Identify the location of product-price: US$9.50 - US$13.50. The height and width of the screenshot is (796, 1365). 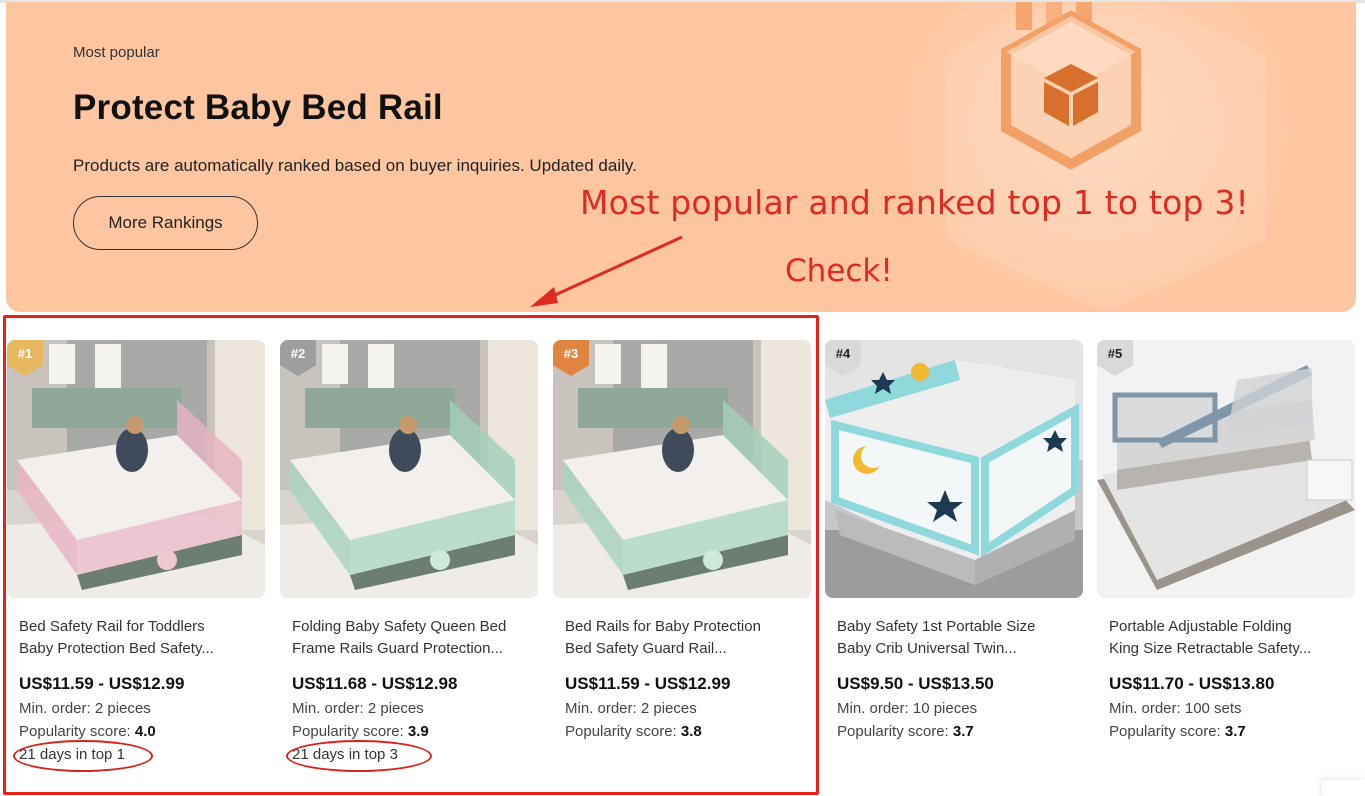
(915, 683).